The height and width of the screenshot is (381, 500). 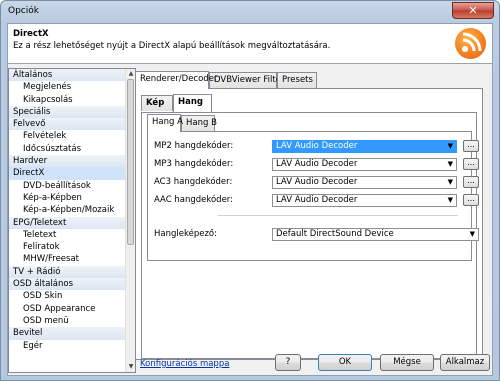 What do you see at coordinates (192, 103) in the screenshot?
I see `tab-hang: Hang` at bounding box center [192, 103].